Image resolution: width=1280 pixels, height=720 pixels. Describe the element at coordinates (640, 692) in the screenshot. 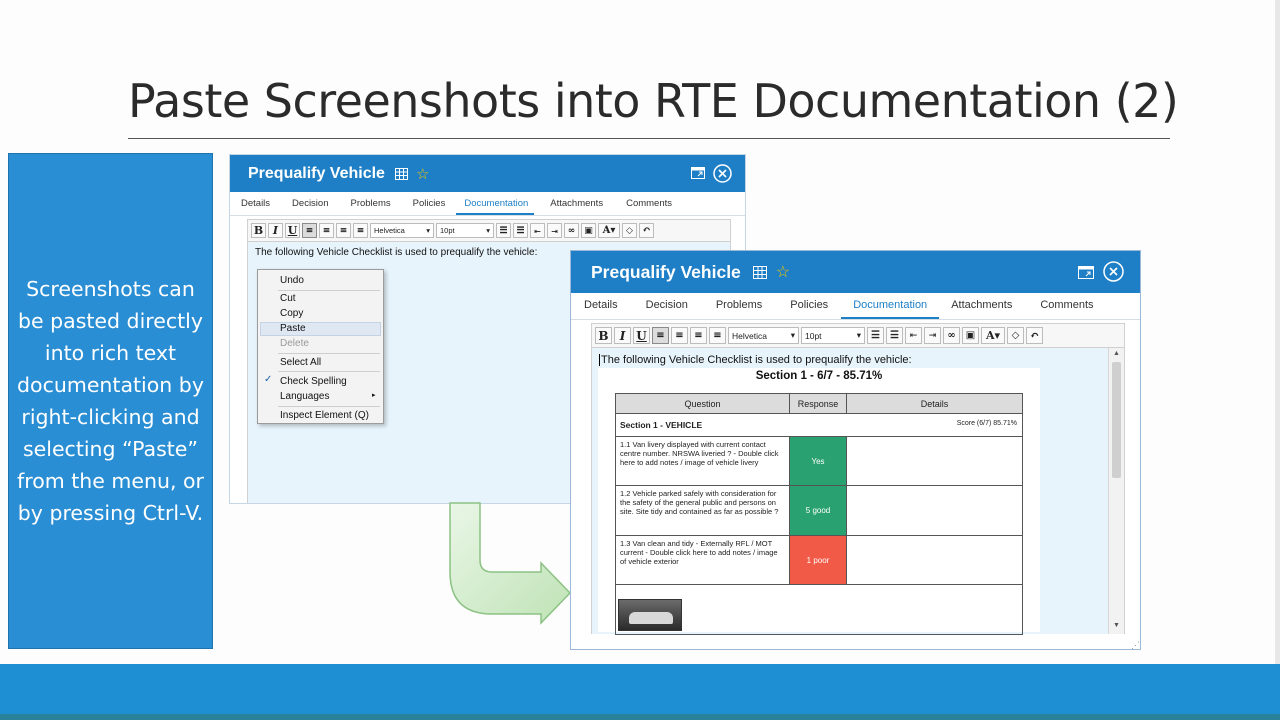

I see `slide-footer-bar` at that location.